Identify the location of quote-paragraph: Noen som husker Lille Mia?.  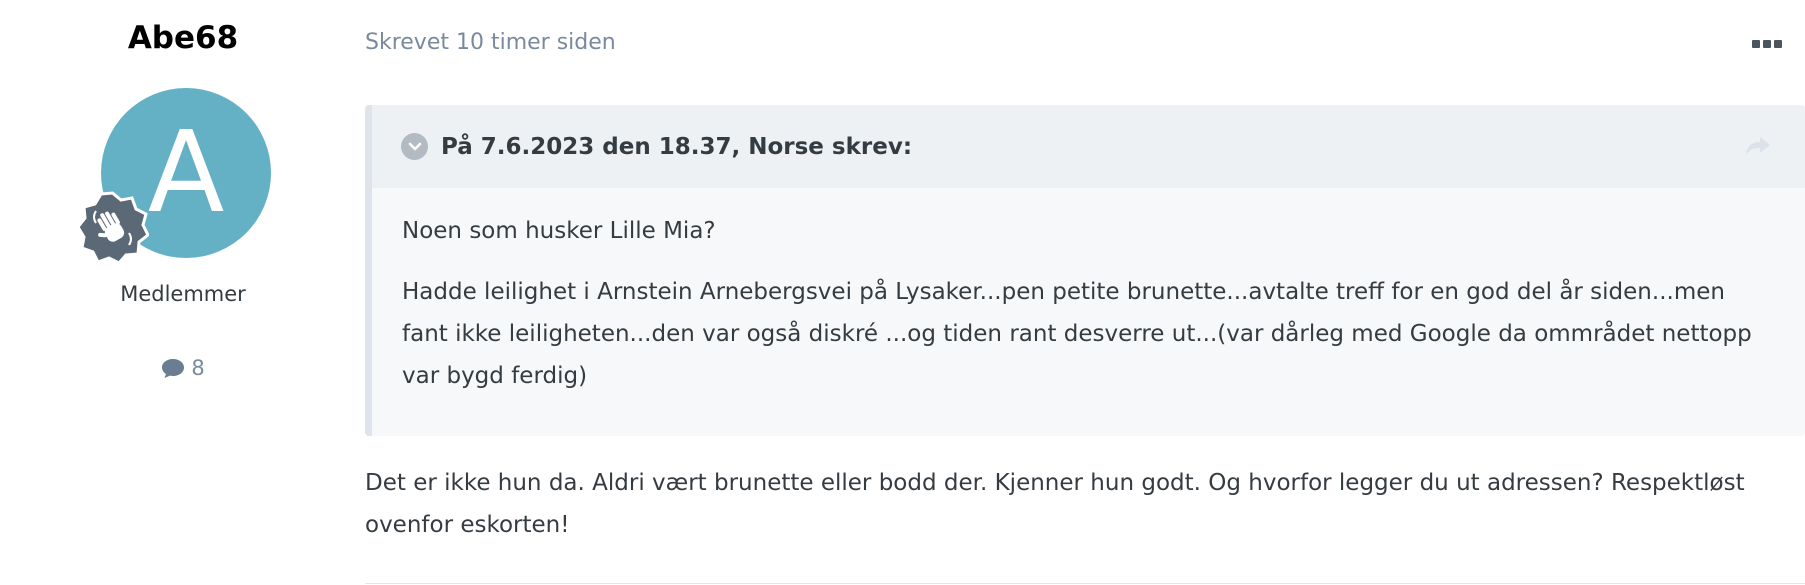
(559, 231).